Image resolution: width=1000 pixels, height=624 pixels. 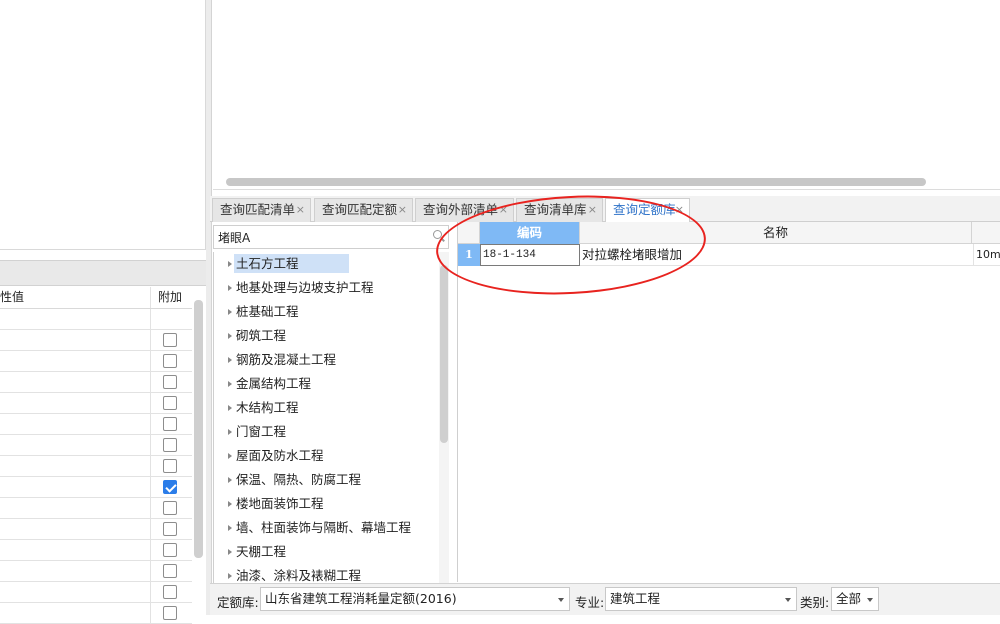 I want to click on tab-label: 查询清单库, so click(x=555, y=209).